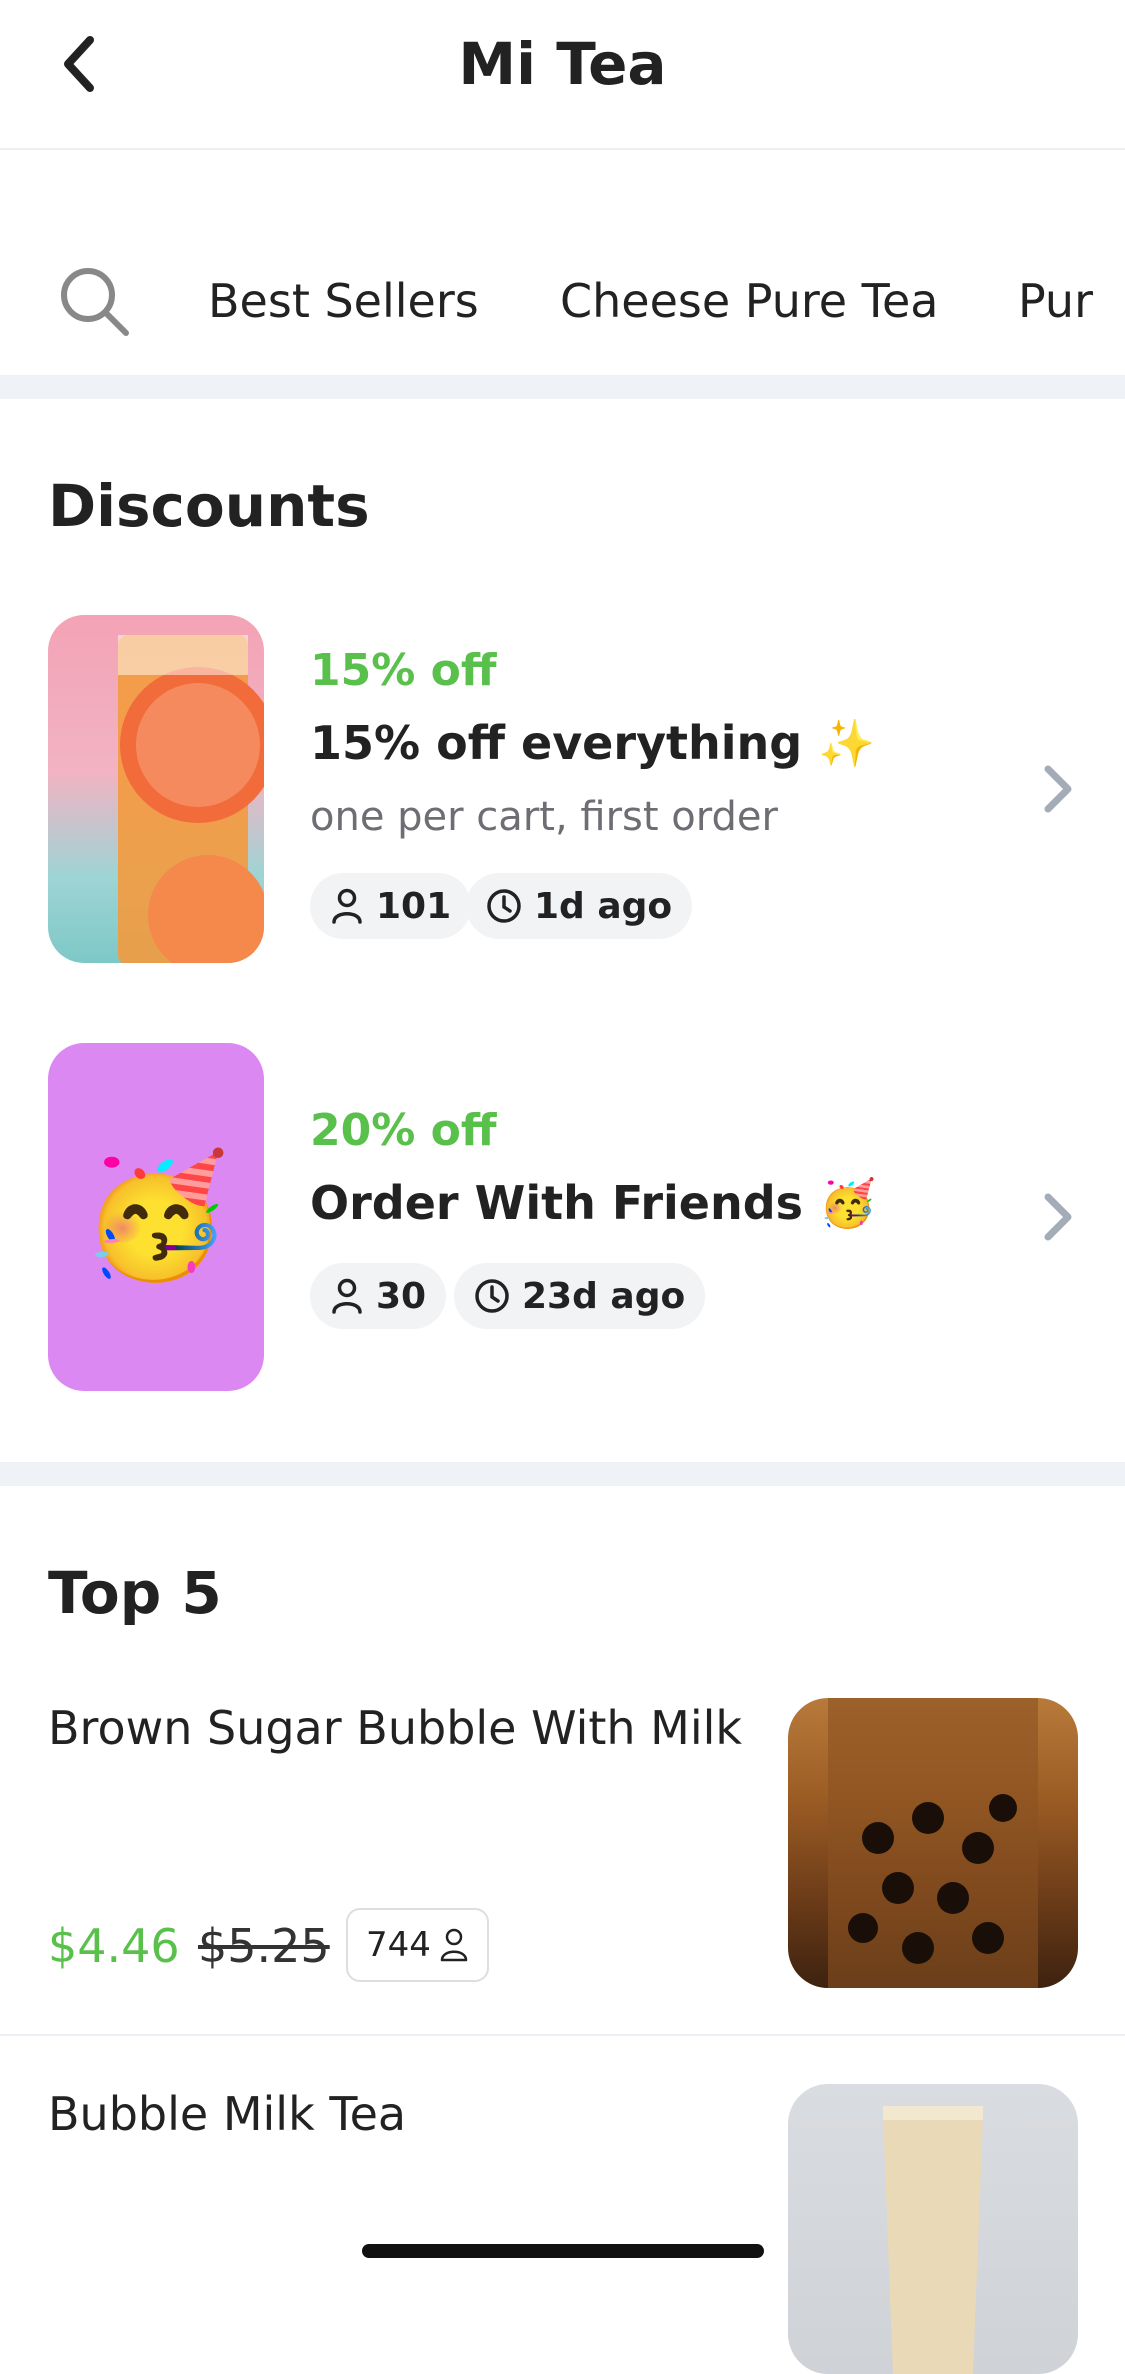  Describe the element at coordinates (227, 2114) in the screenshot. I see `product-name: Bubble Milk Tea` at that location.